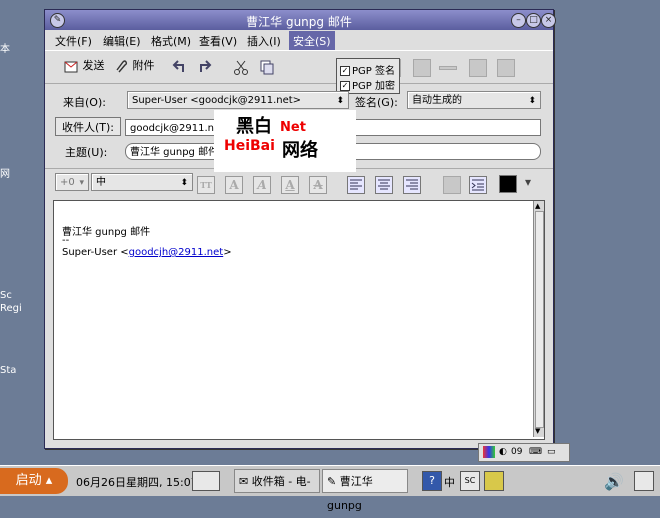 The height and width of the screenshot is (518, 660). What do you see at coordinates (535, 452) in the screenshot?
I see `keyboard-icon: ⌨` at bounding box center [535, 452].